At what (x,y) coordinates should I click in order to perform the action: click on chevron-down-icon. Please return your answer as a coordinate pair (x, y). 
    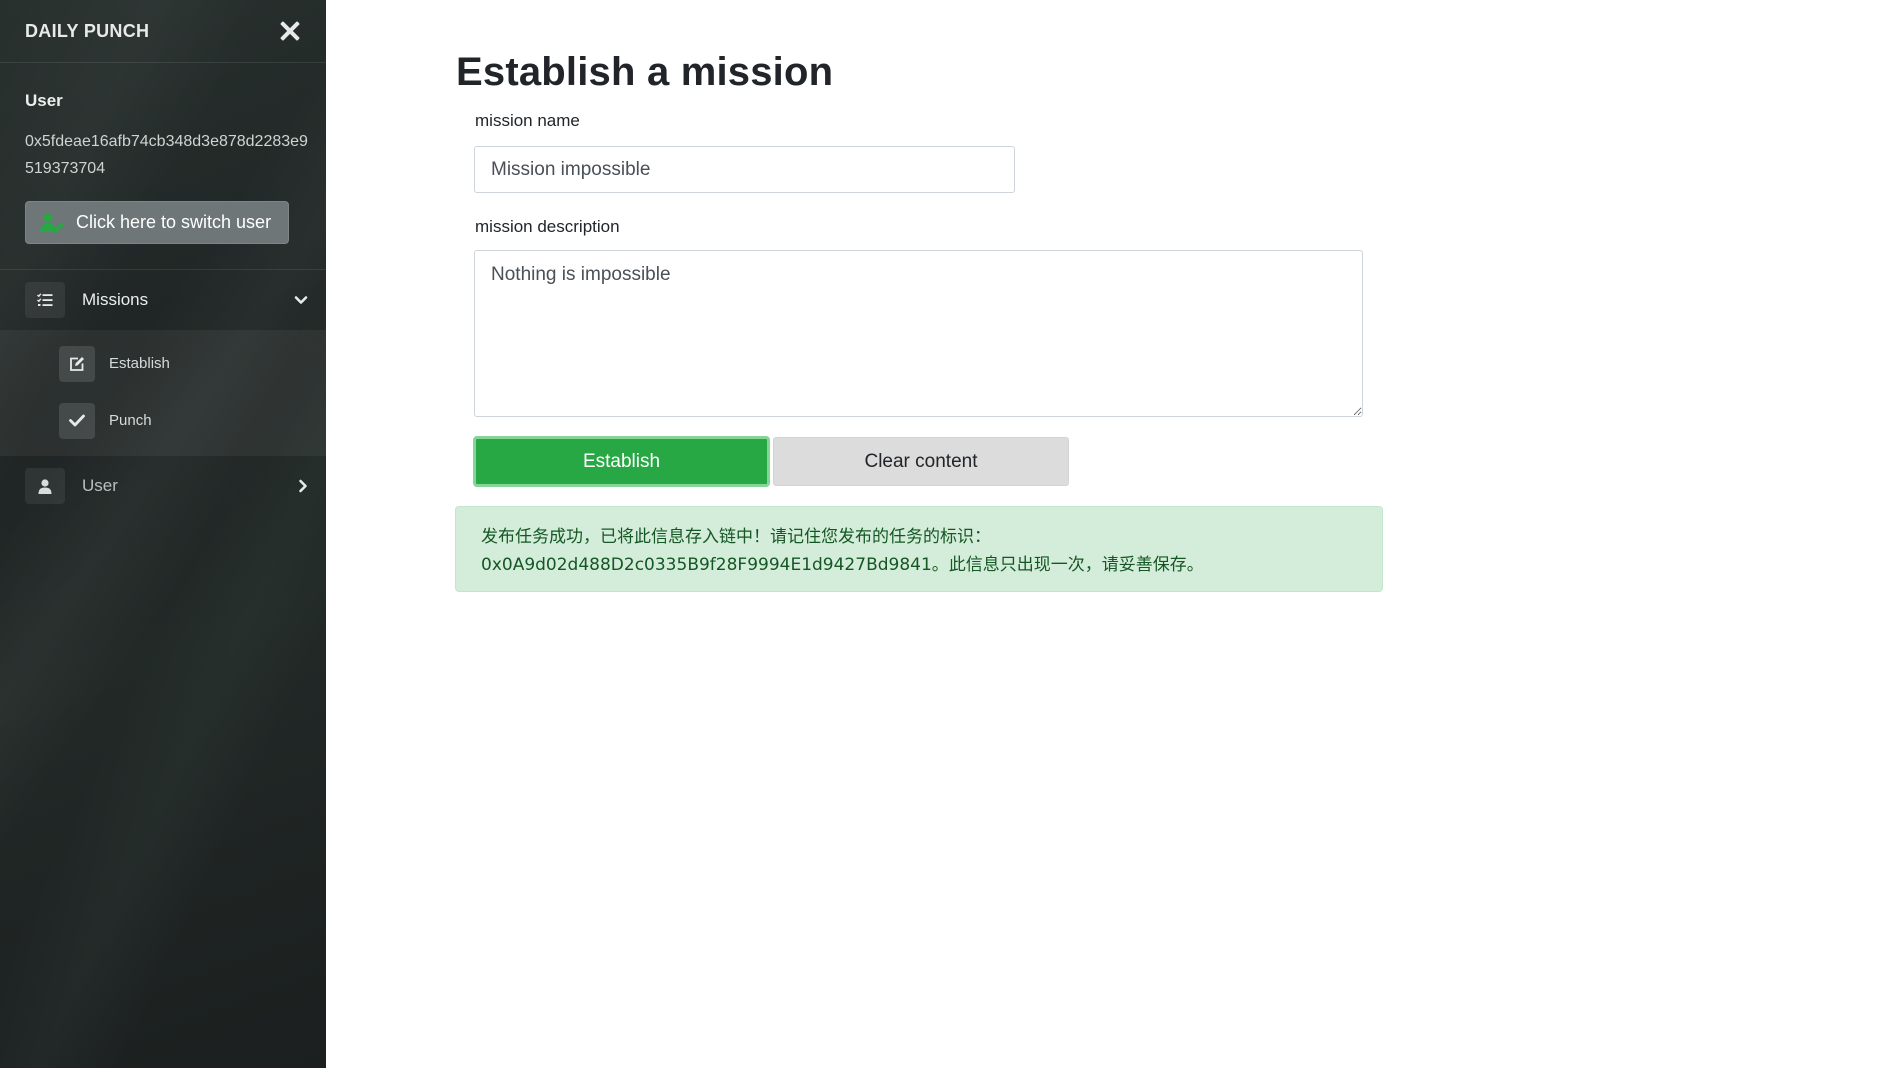
    Looking at the image, I should click on (301, 300).